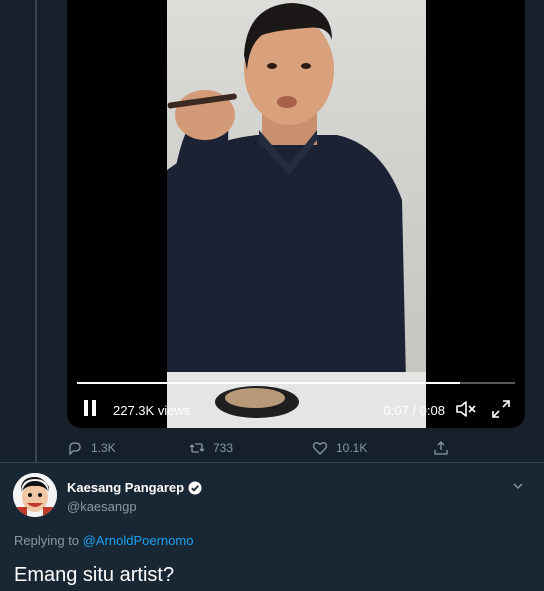  What do you see at coordinates (518, 486) in the screenshot?
I see `chevron-down-icon` at bounding box center [518, 486].